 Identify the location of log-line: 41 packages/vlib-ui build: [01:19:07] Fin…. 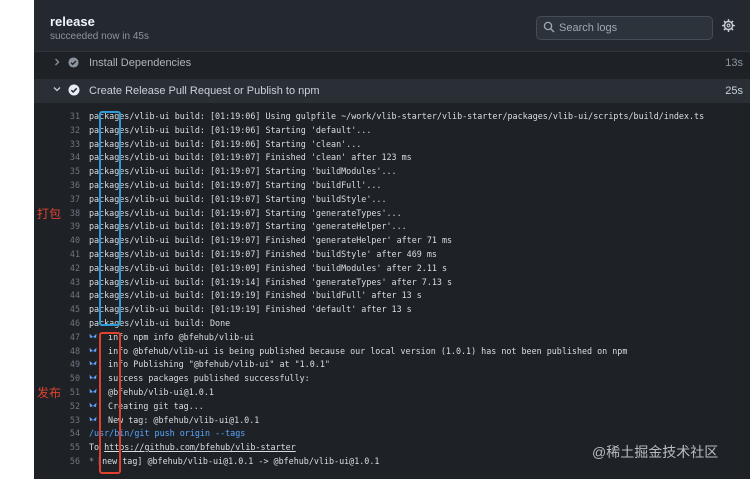
(392, 255).